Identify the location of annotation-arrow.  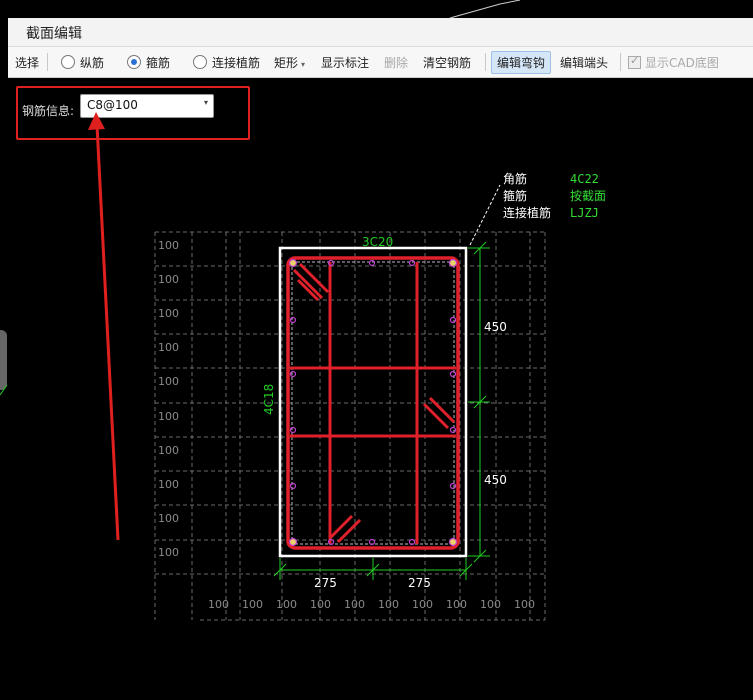
(107, 332).